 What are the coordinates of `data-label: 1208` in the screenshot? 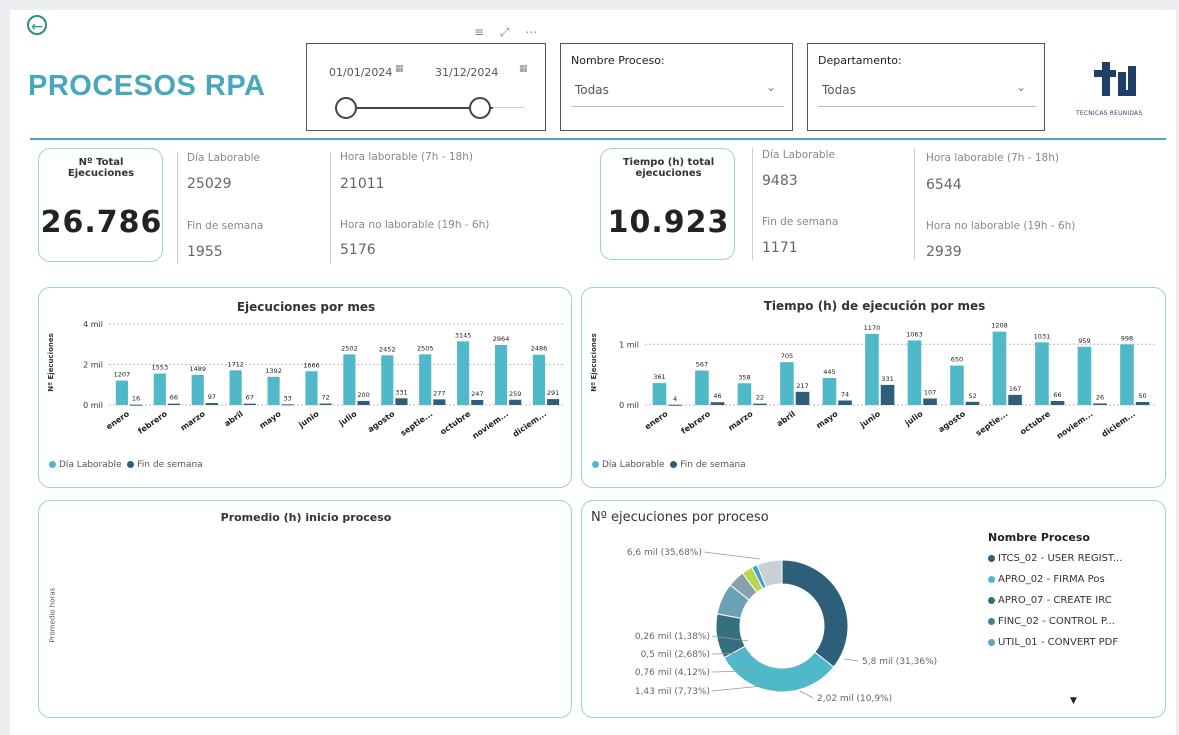 It's located at (999, 326).